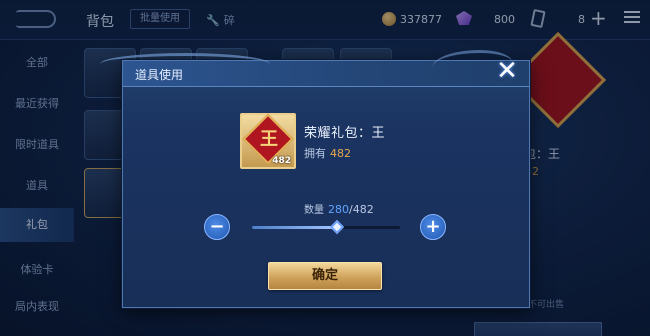  I want to click on cloud-ornament, so click(185, 64).